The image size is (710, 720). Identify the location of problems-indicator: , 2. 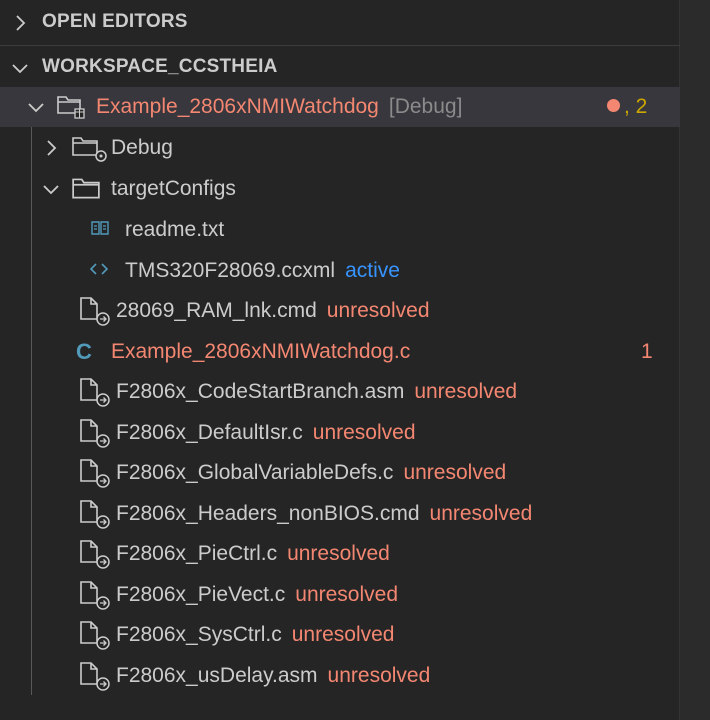
(627, 107).